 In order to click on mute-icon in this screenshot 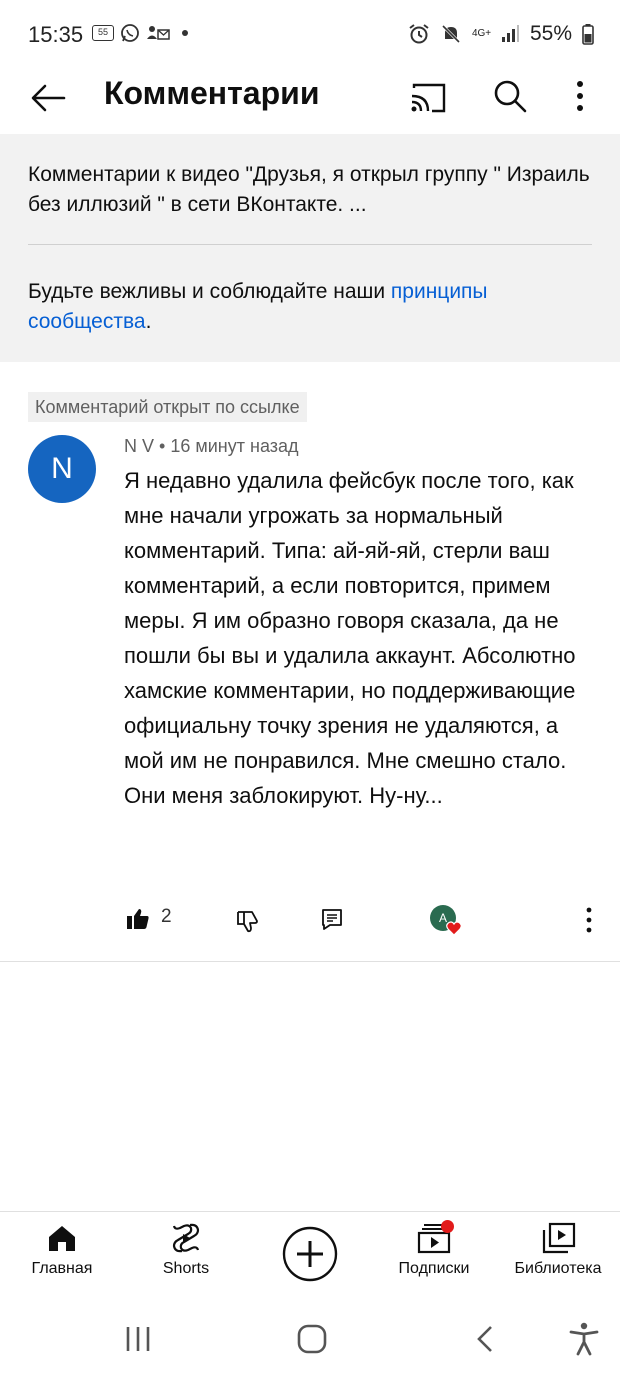, I will do `click(451, 34)`.